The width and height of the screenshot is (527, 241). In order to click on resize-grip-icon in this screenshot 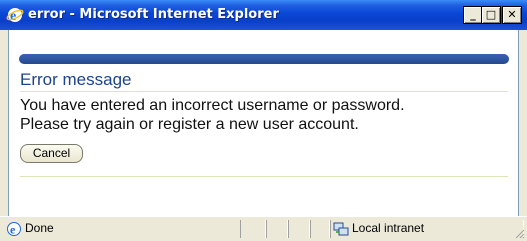, I will do `click(519, 233)`.